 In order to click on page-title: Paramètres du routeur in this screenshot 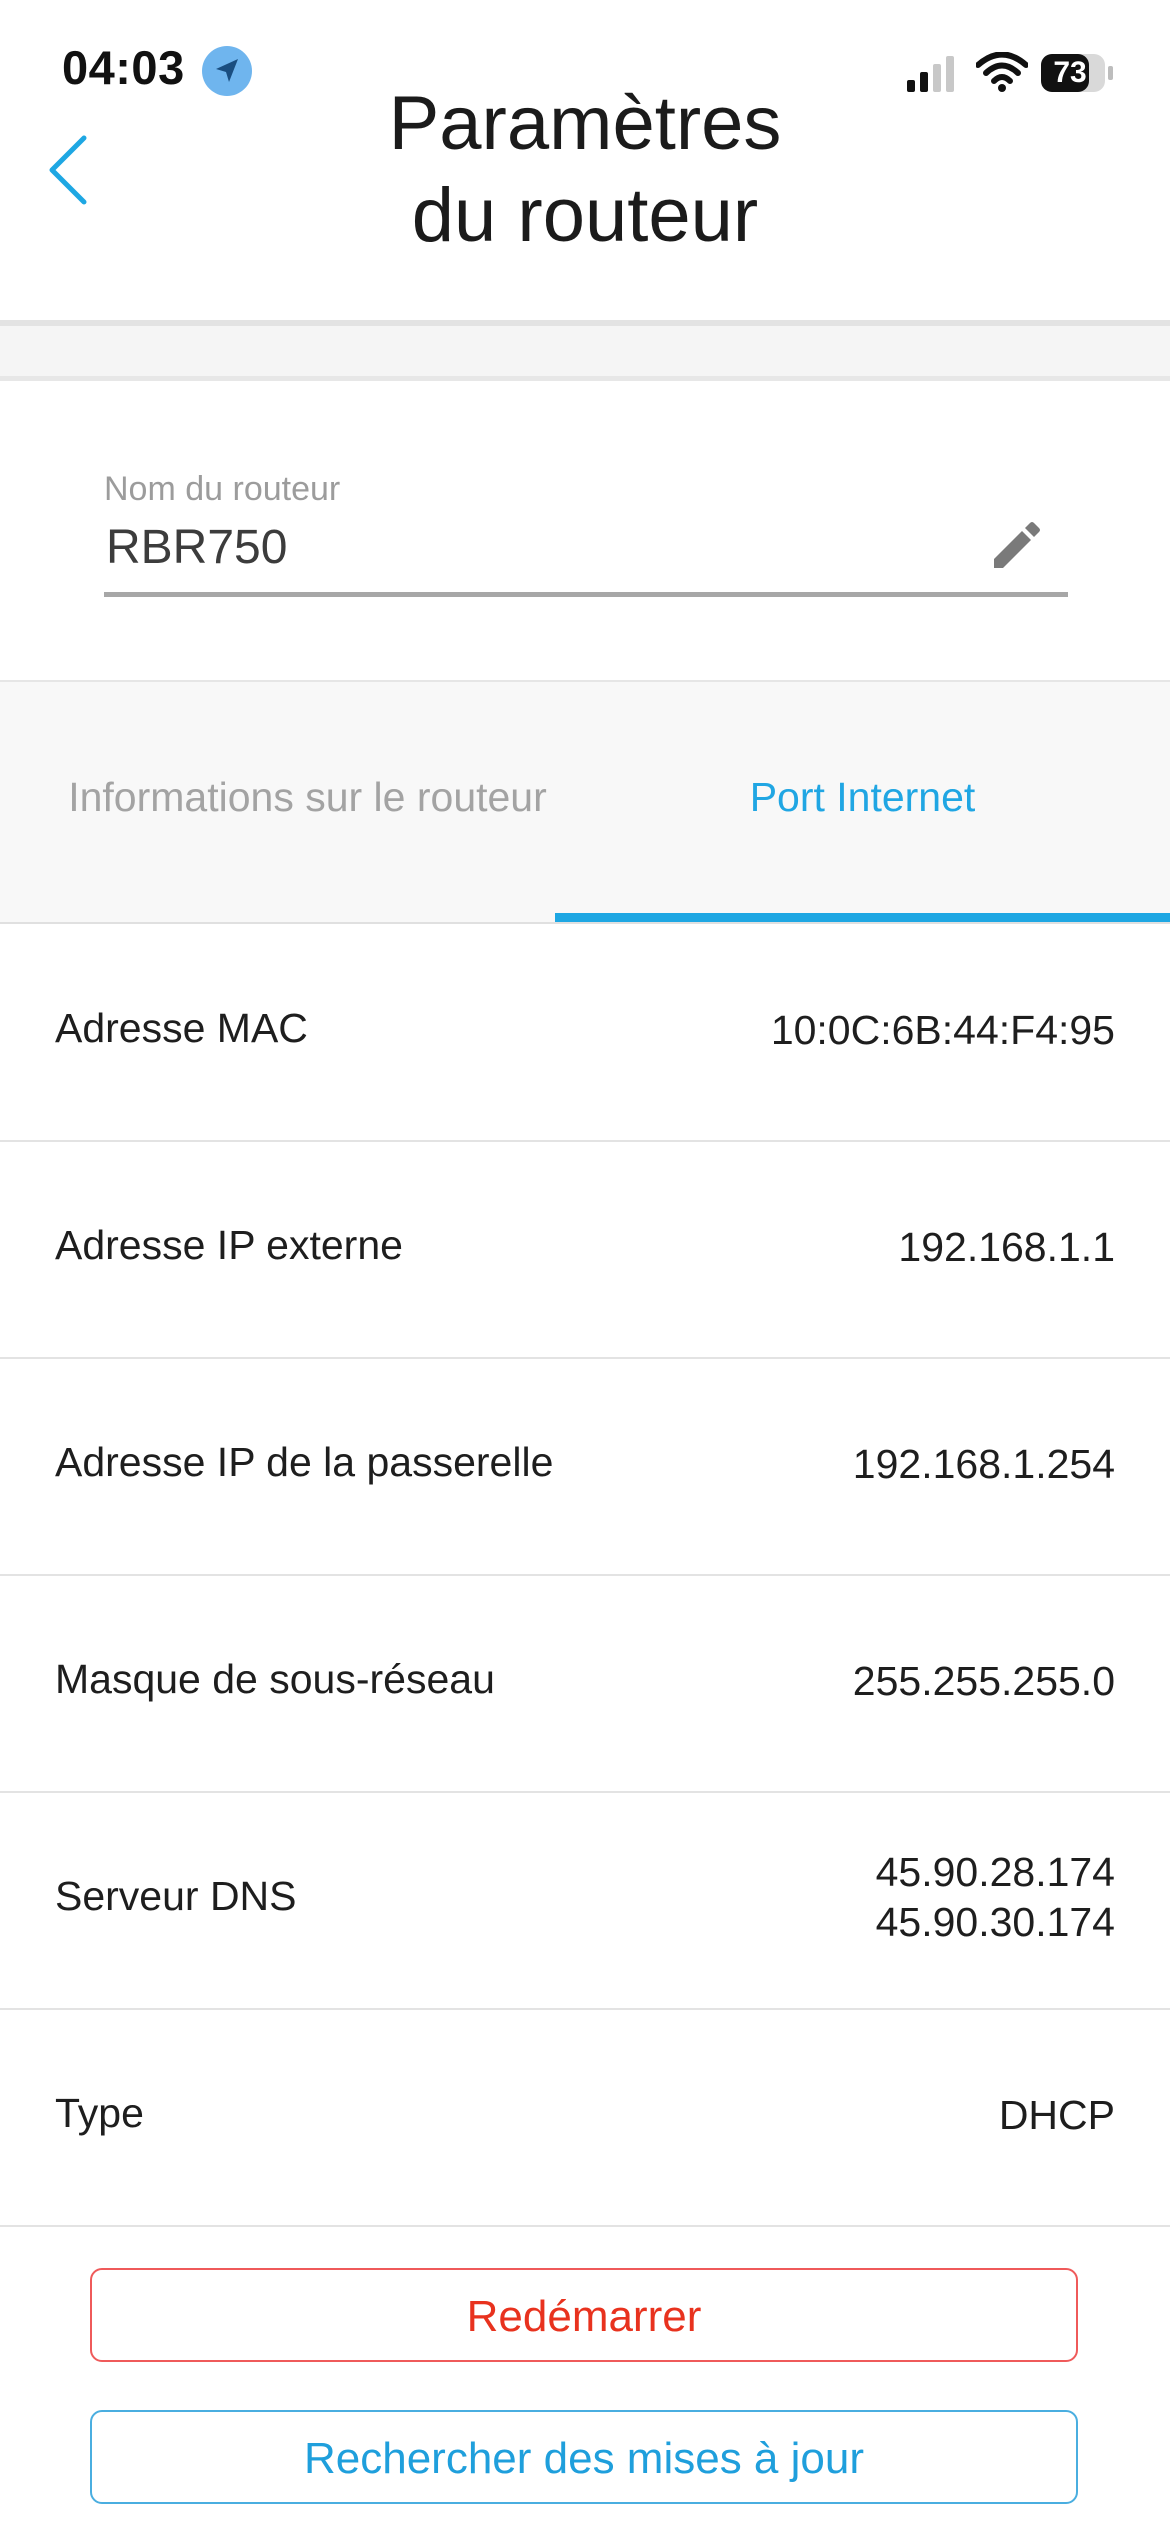, I will do `click(585, 170)`.